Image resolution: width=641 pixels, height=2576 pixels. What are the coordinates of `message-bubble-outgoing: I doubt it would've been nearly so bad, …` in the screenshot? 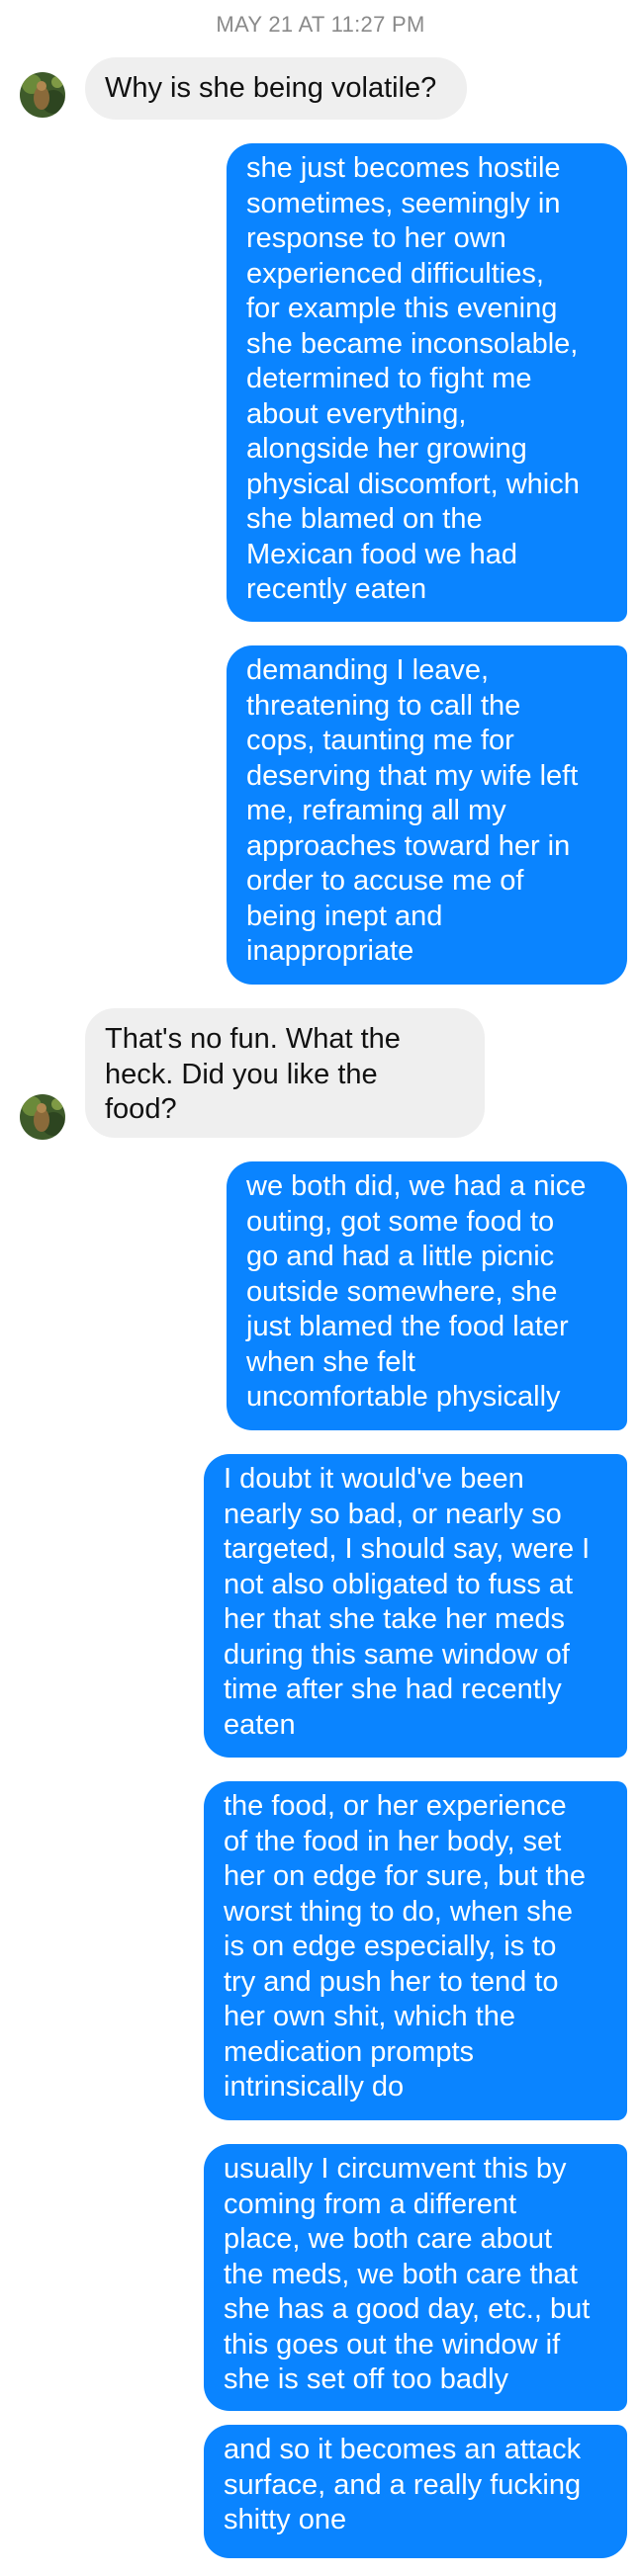 It's located at (415, 1606).